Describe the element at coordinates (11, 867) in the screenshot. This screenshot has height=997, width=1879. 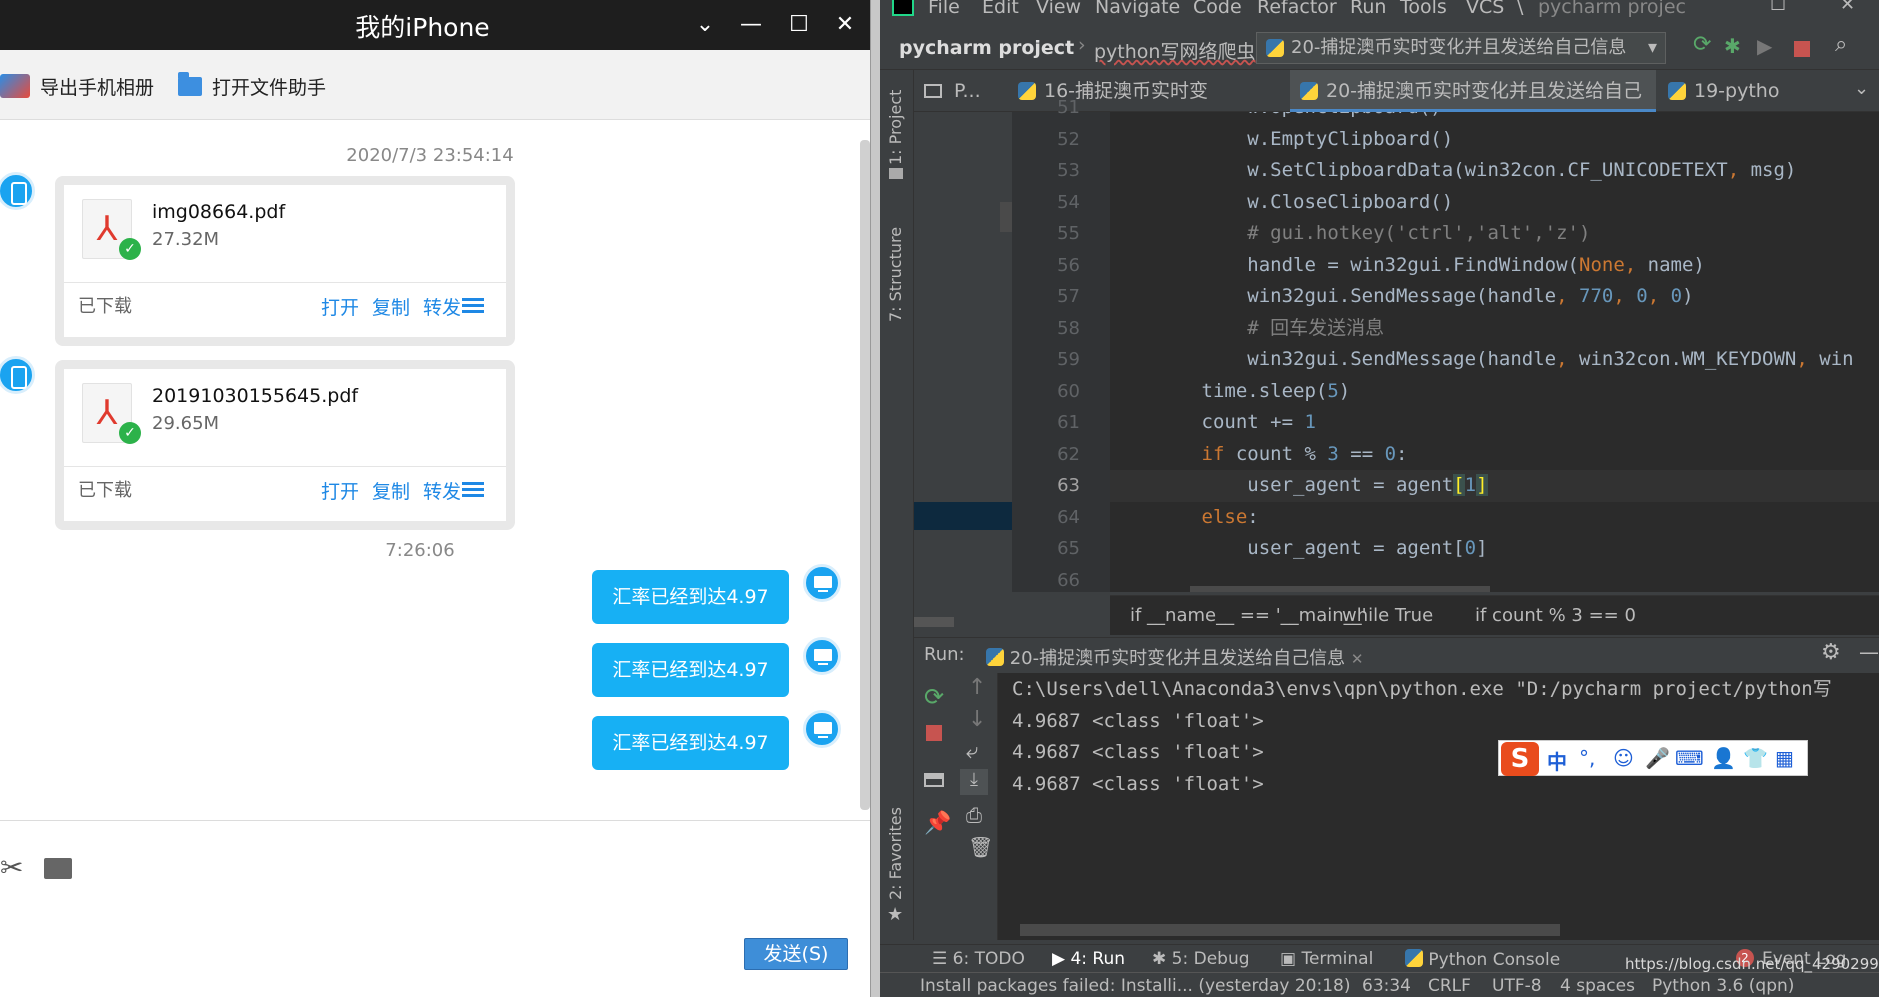
I see `scissors-icon: ✂` at that location.